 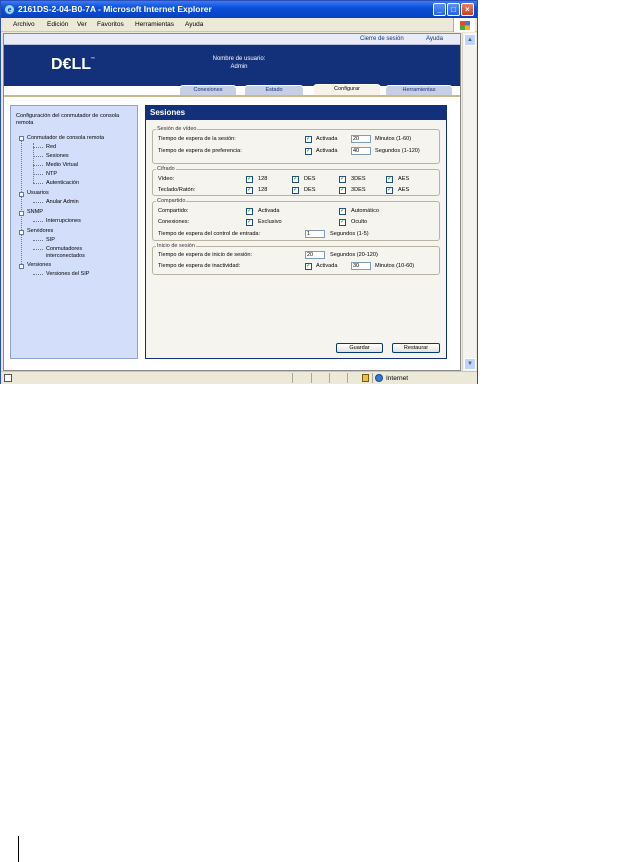 What do you see at coordinates (361, 266) in the screenshot?
I see `idle-timeout-input: 30` at bounding box center [361, 266].